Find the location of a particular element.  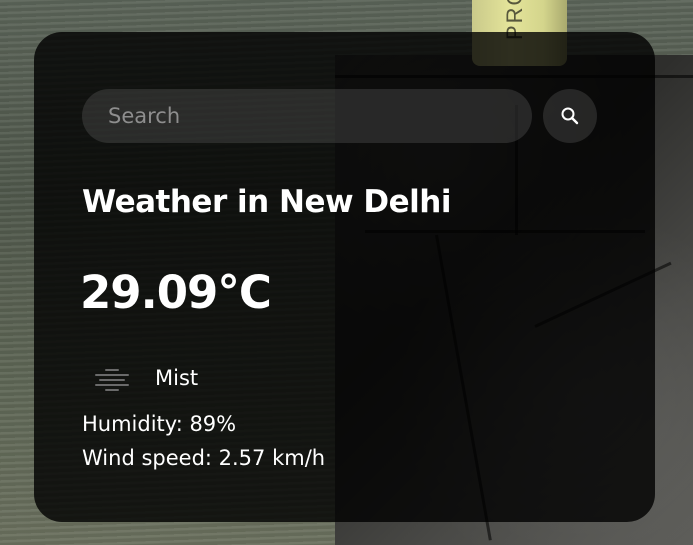

mist-icon is located at coordinates (112, 380).